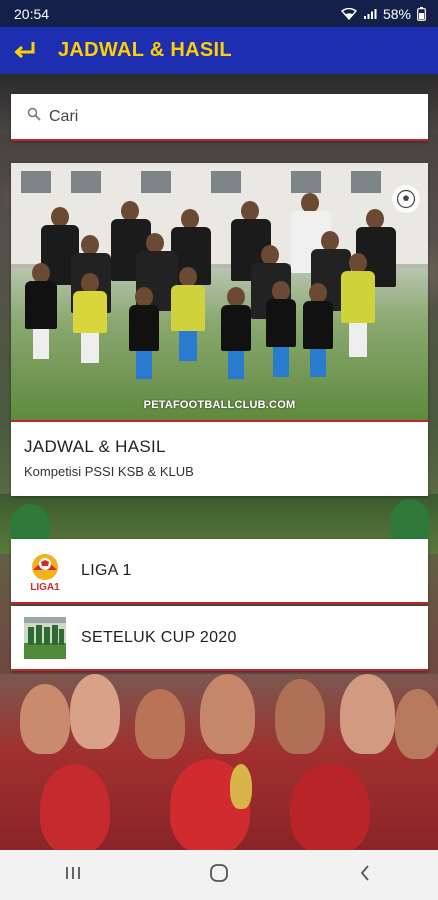 The height and width of the screenshot is (900, 438). I want to click on app-bar: JADWAL & HASIL, so click(219, 50).